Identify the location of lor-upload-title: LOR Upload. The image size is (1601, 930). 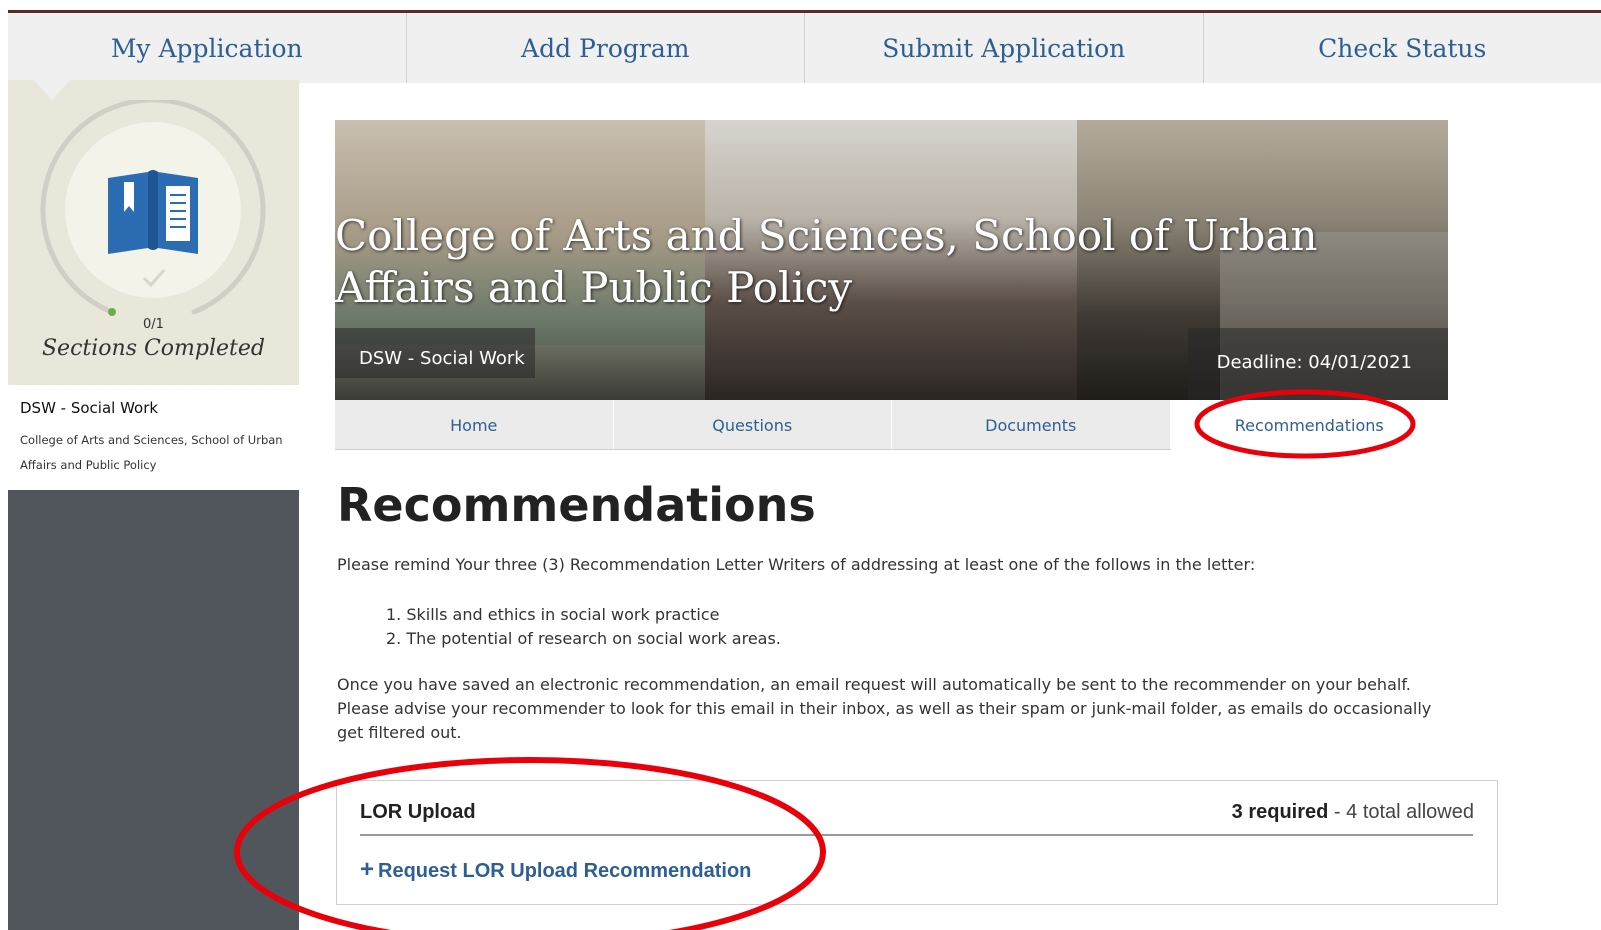
(418, 812).